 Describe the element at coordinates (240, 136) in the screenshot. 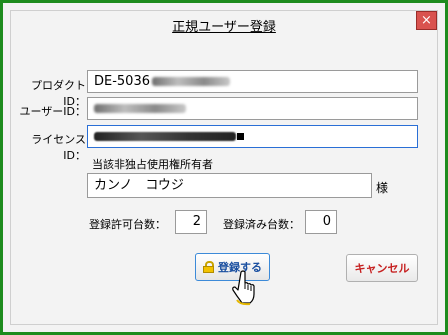

I see `text-caret` at that location.